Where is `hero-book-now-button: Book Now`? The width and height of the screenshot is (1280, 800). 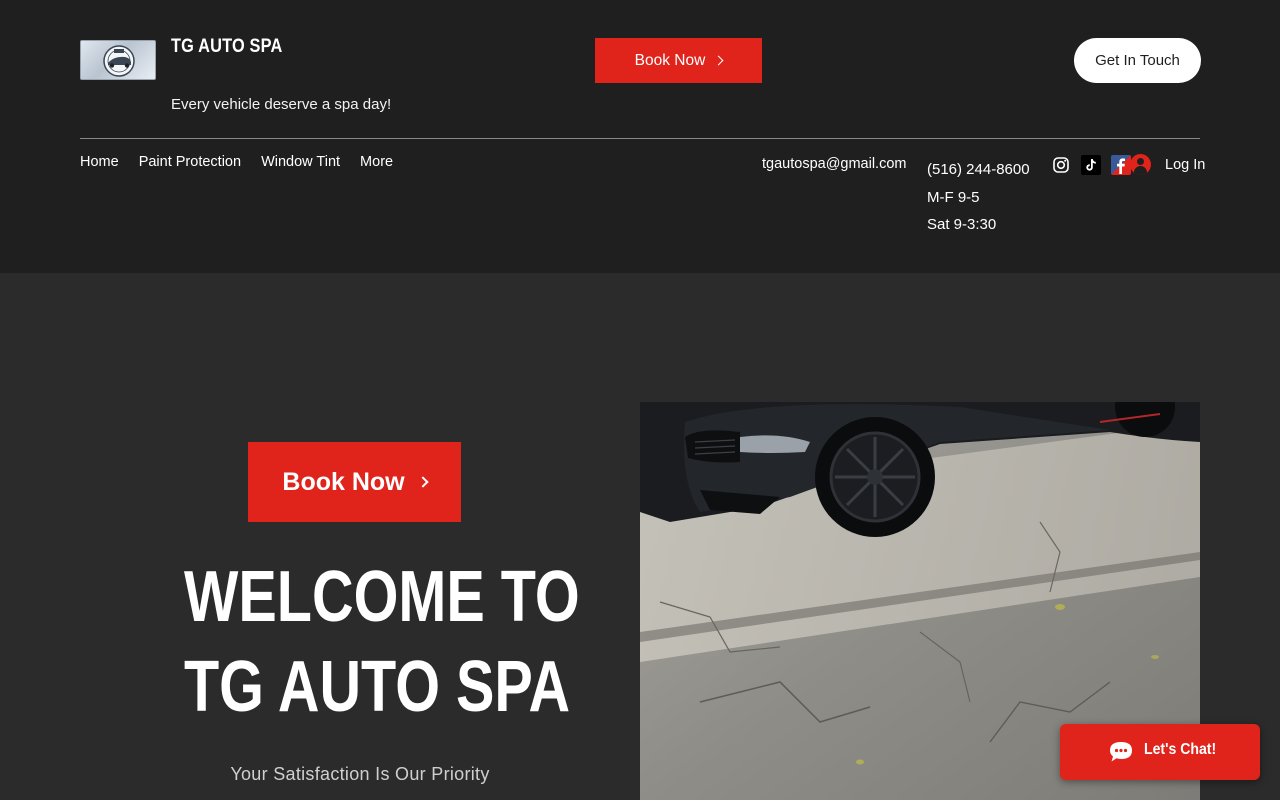 hero-book-now-button: Book Now is located at coordinates (354, 482).